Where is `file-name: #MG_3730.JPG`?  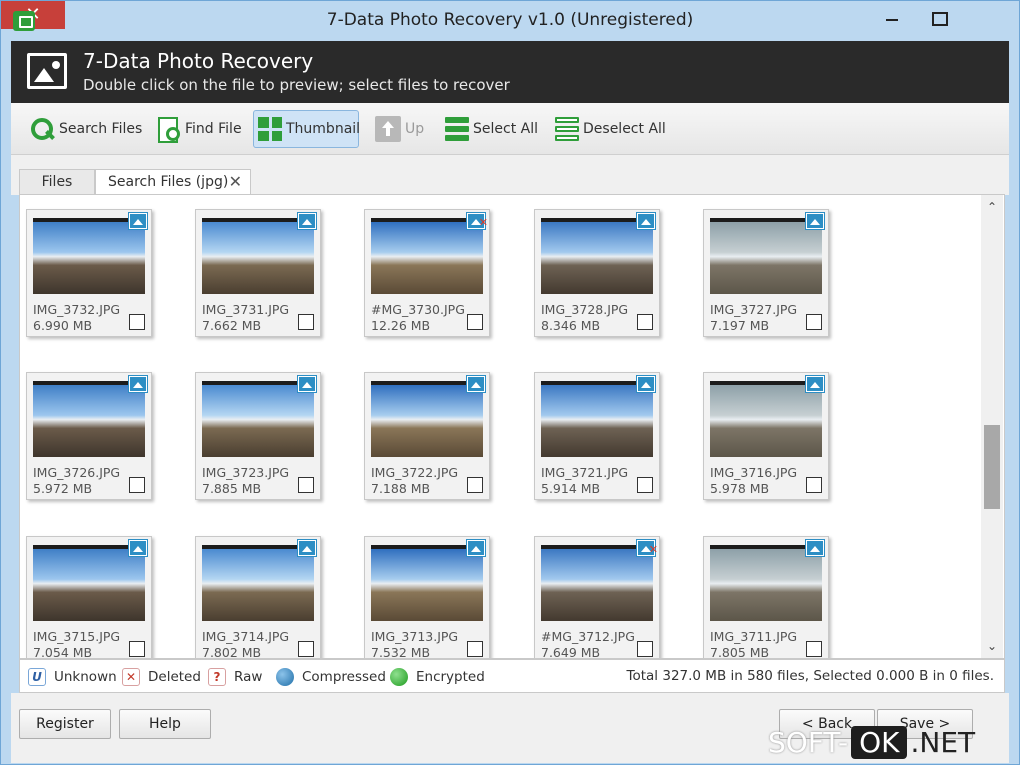
file-name: #MG_3730.JPG is located at coordinates (418, 309).